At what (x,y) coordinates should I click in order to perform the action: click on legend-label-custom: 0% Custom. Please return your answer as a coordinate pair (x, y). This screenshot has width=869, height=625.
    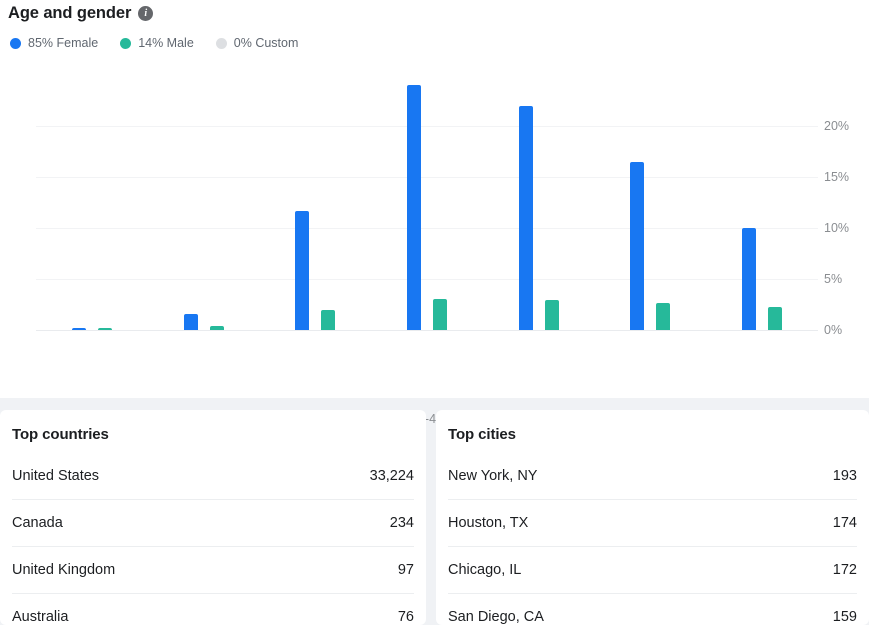
    Looking at the image, I should click on (266, 43).